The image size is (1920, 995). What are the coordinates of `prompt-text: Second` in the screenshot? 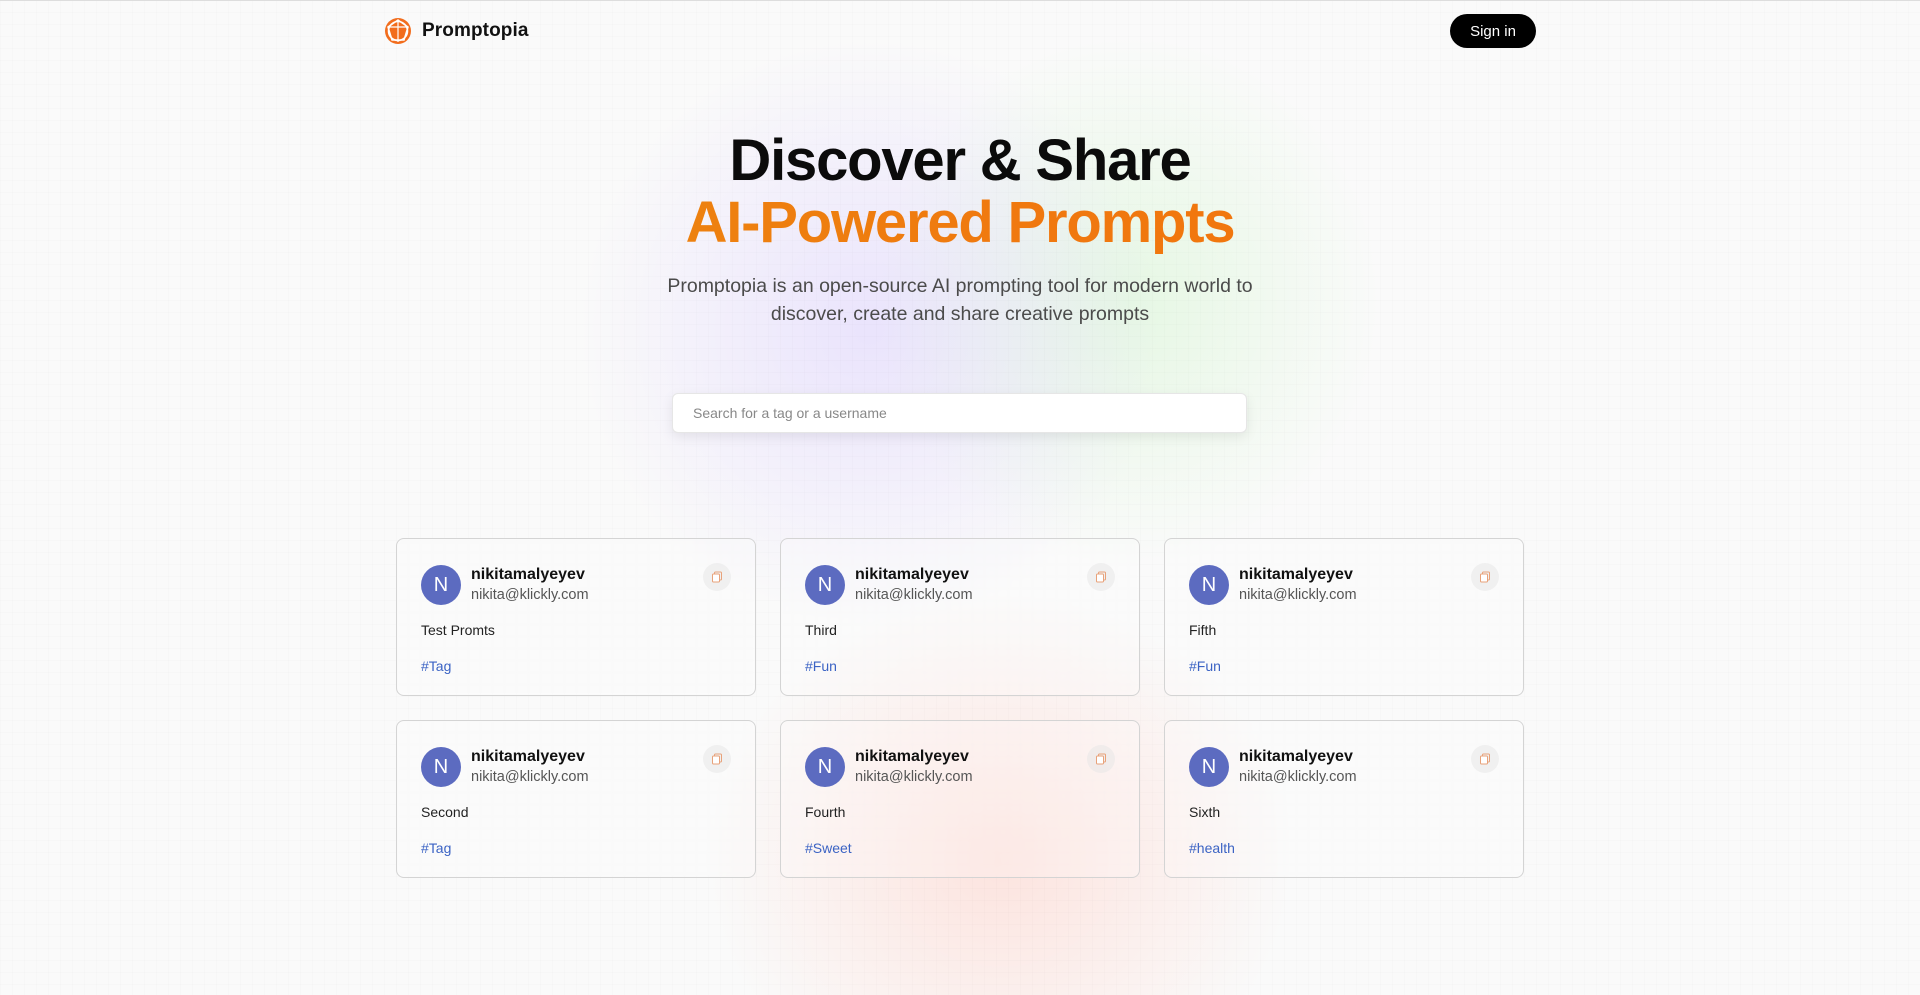 It's located at (445, 812).